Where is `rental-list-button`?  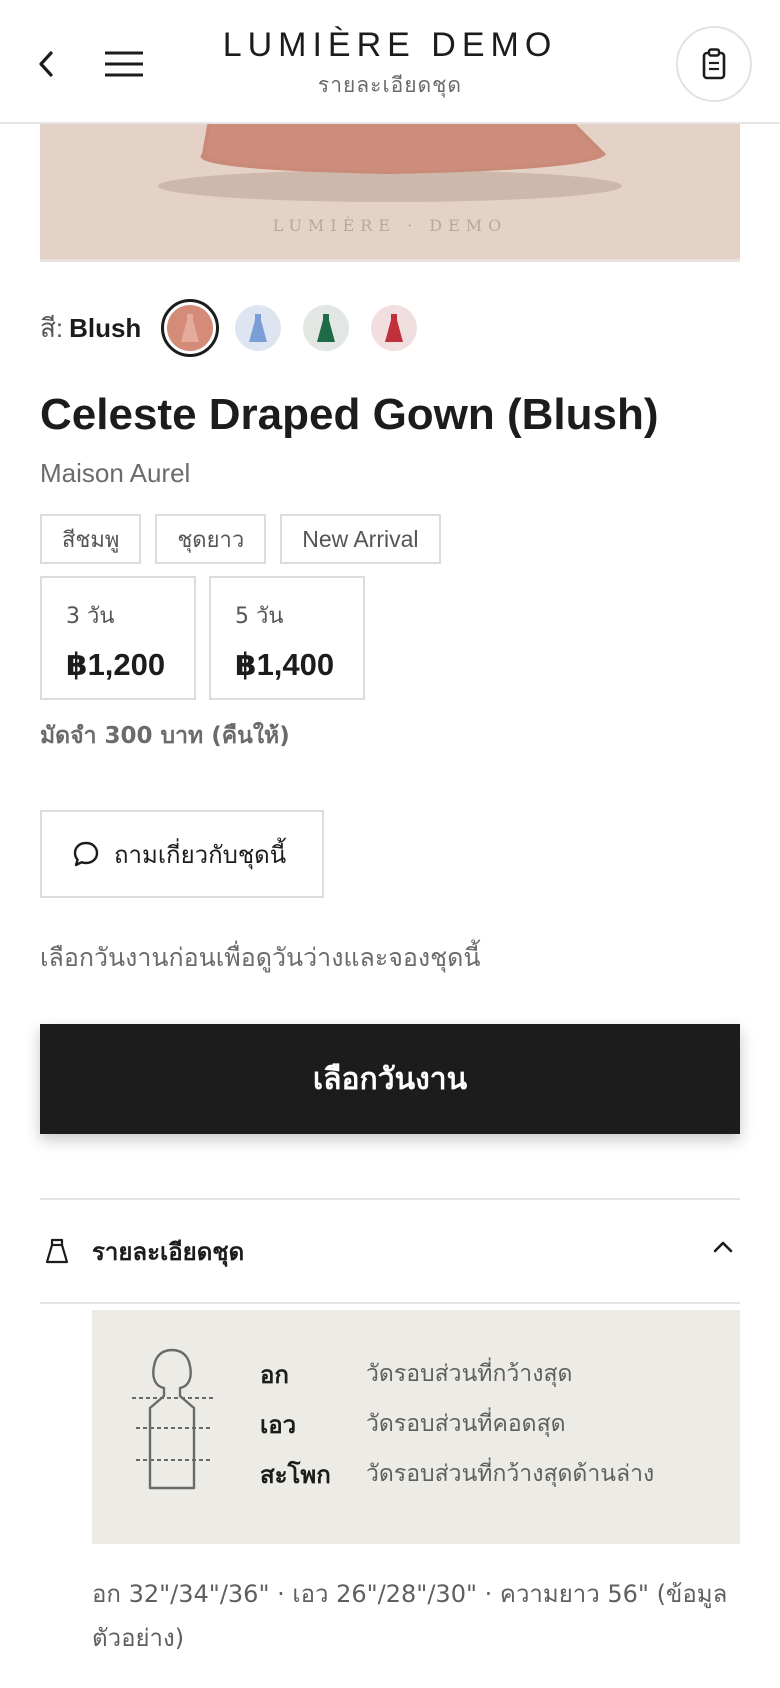
rental-list-button is located at coordinates (714, 64).